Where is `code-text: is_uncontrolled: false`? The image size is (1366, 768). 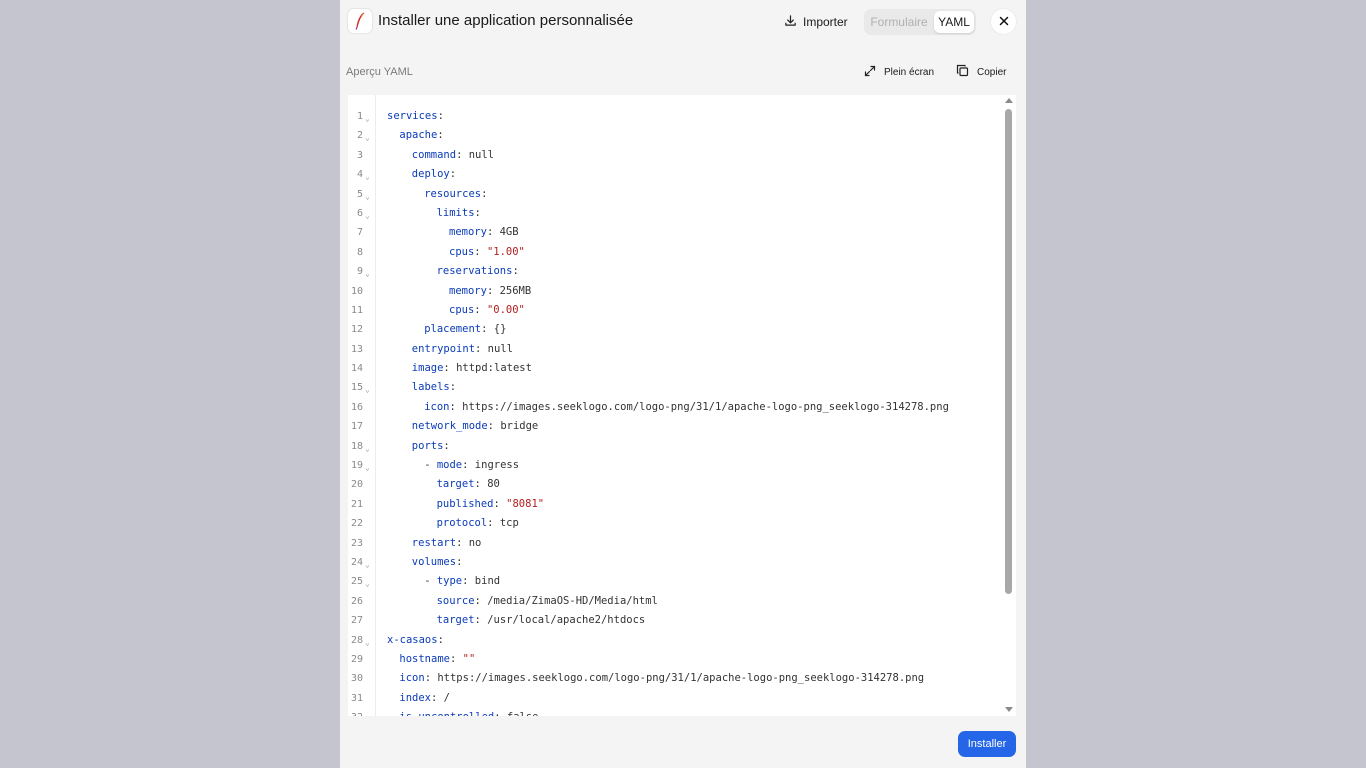 code-text: is_uncontrolled: false is located at coordinates (468, 712).